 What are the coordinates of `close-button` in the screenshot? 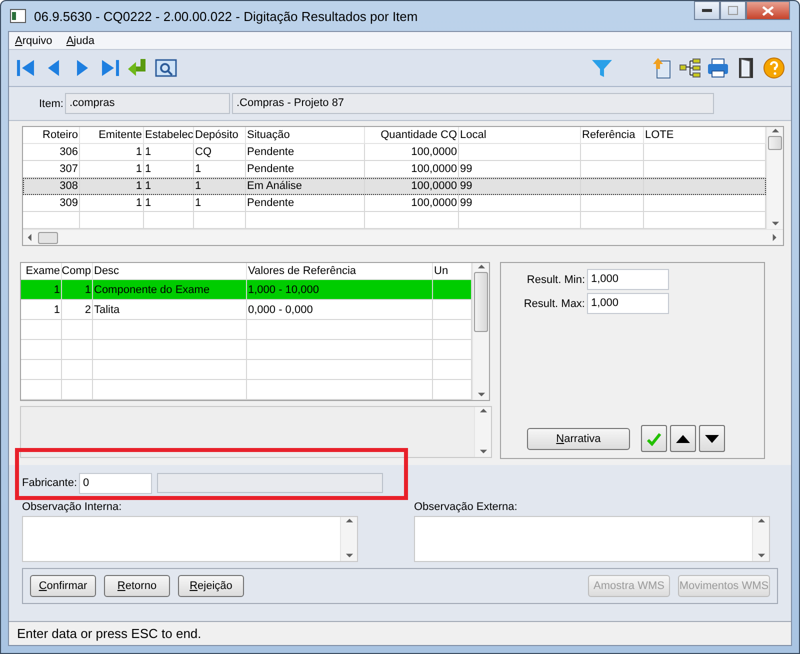 It's located at (768, 10).